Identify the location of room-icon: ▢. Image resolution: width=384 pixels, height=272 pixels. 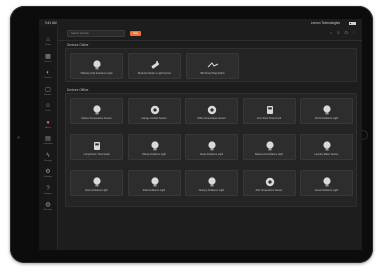
(48, 89).